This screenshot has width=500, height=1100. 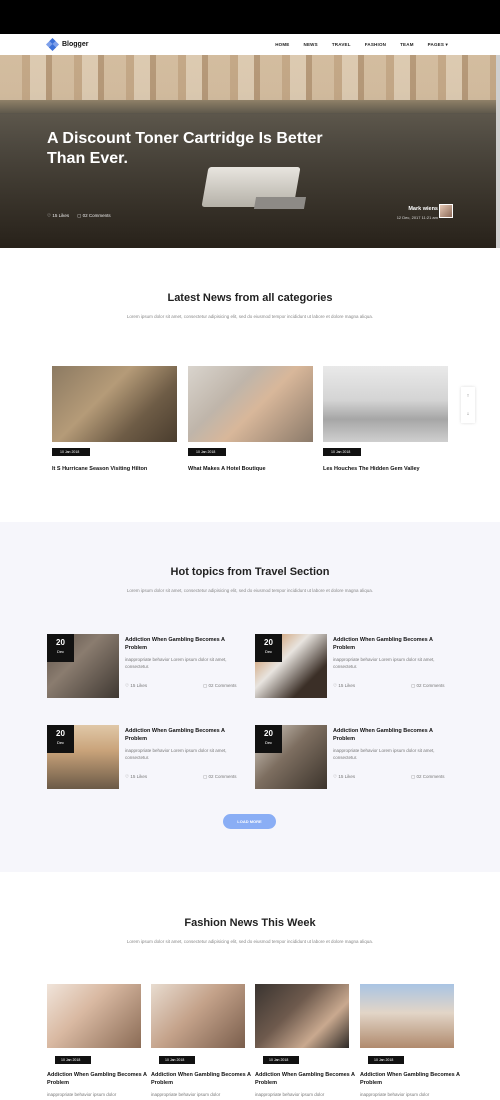 I want to click on hero-likes-label: 15 Likes, so click(x=61, y=215).